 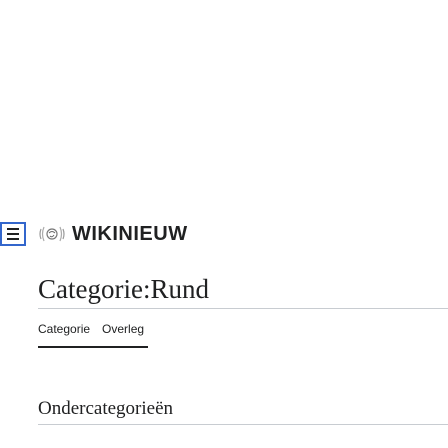 What do you see at coordinates (123, 329) in the screenshot?
I see `tab-overleg: Overleg` at bounding box center [123, 329].